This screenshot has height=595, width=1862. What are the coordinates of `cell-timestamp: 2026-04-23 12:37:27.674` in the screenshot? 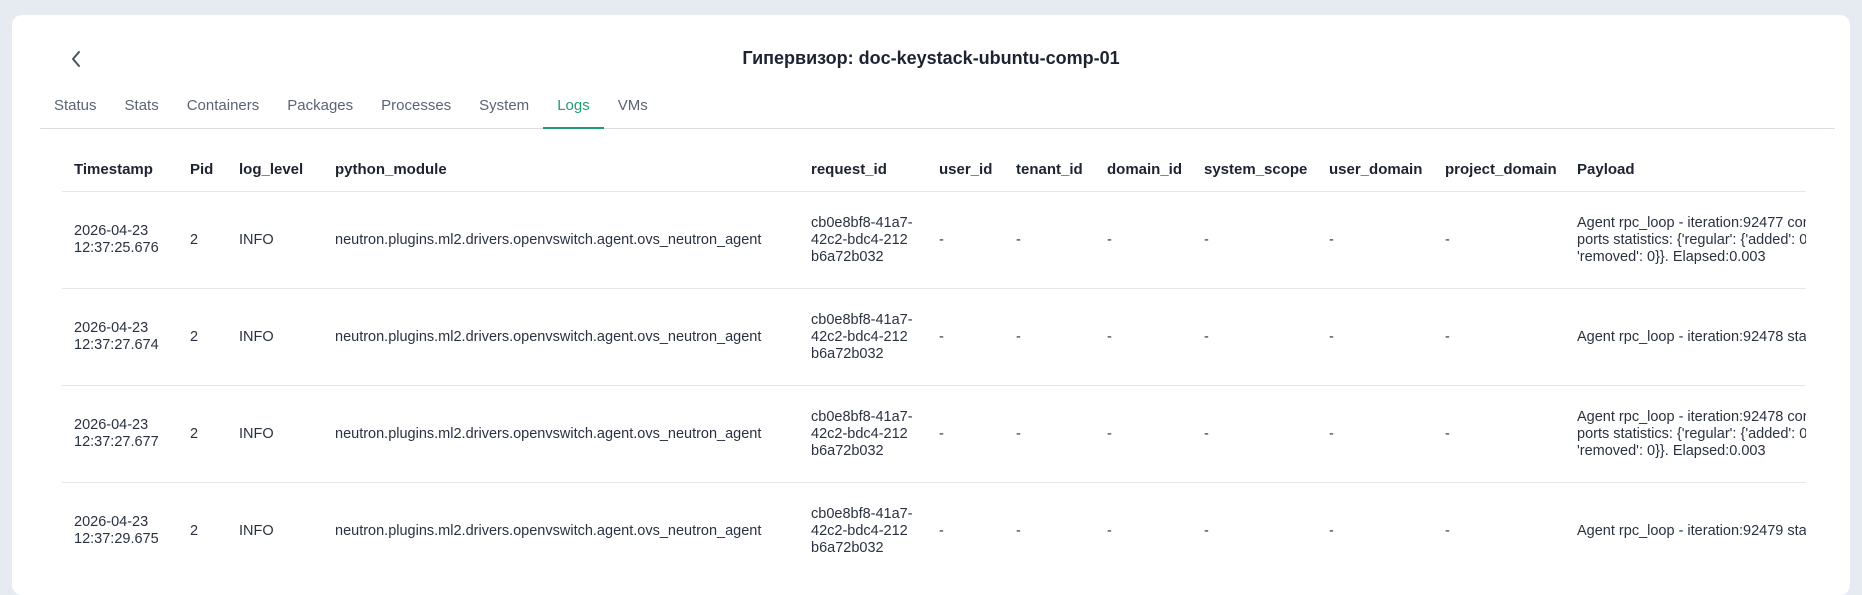 It's located at (120, 337).